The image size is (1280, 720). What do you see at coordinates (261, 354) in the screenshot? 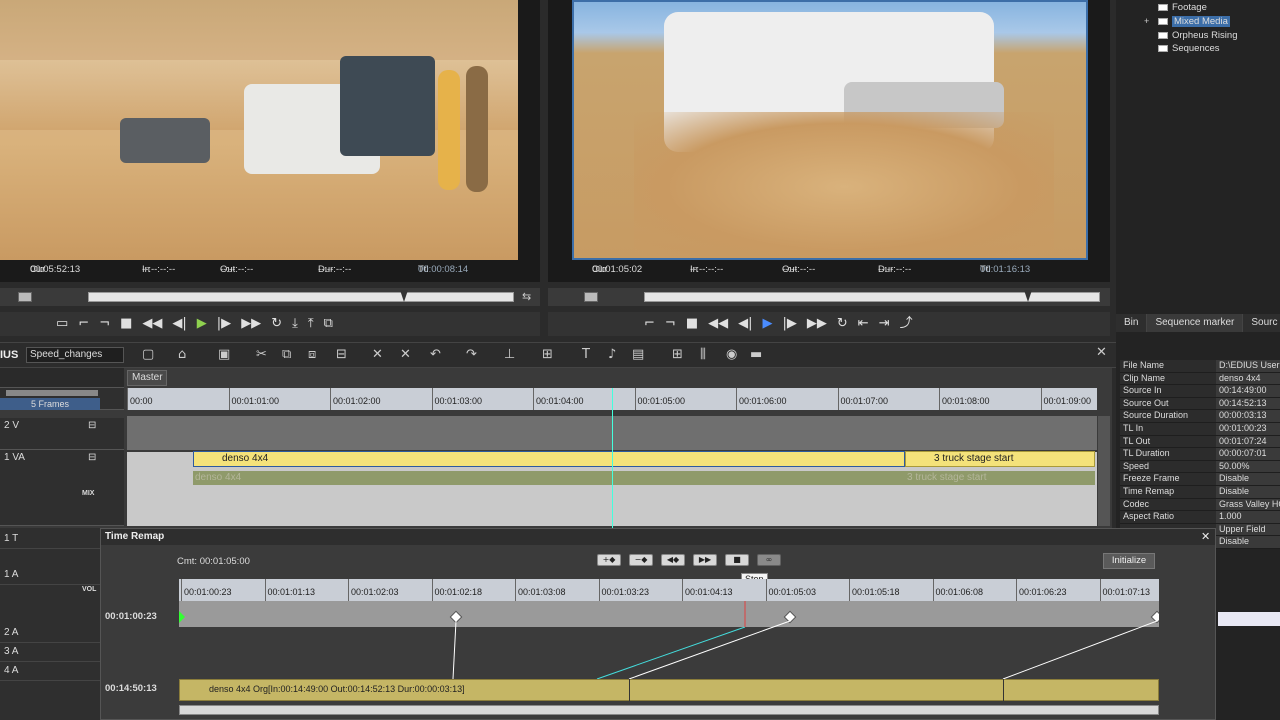
I see `cut-icon: ✂` at bounding box center [261, 354].